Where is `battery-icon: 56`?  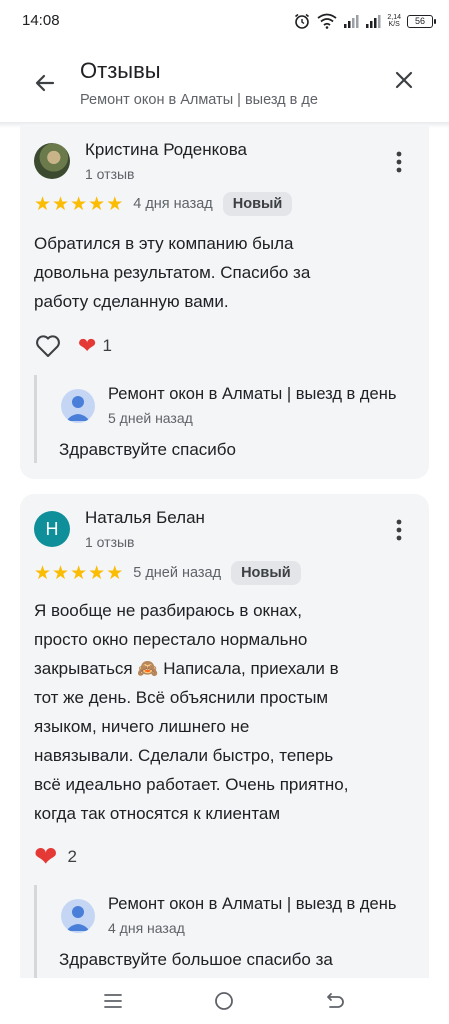 battery-icon: 56 is located at coordinates (421, 21).